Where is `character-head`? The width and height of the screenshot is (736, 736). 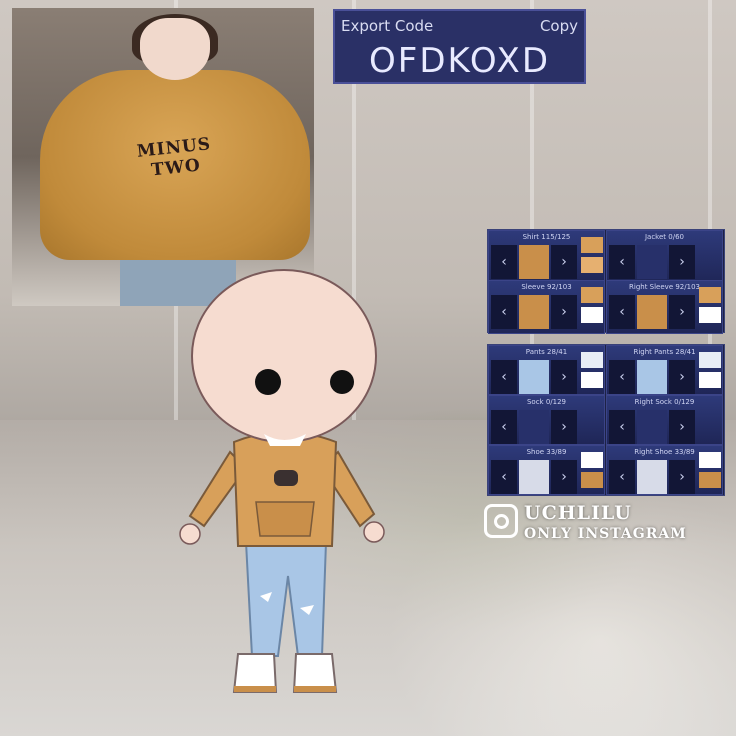
character-head is located at coordinates (284, 357).